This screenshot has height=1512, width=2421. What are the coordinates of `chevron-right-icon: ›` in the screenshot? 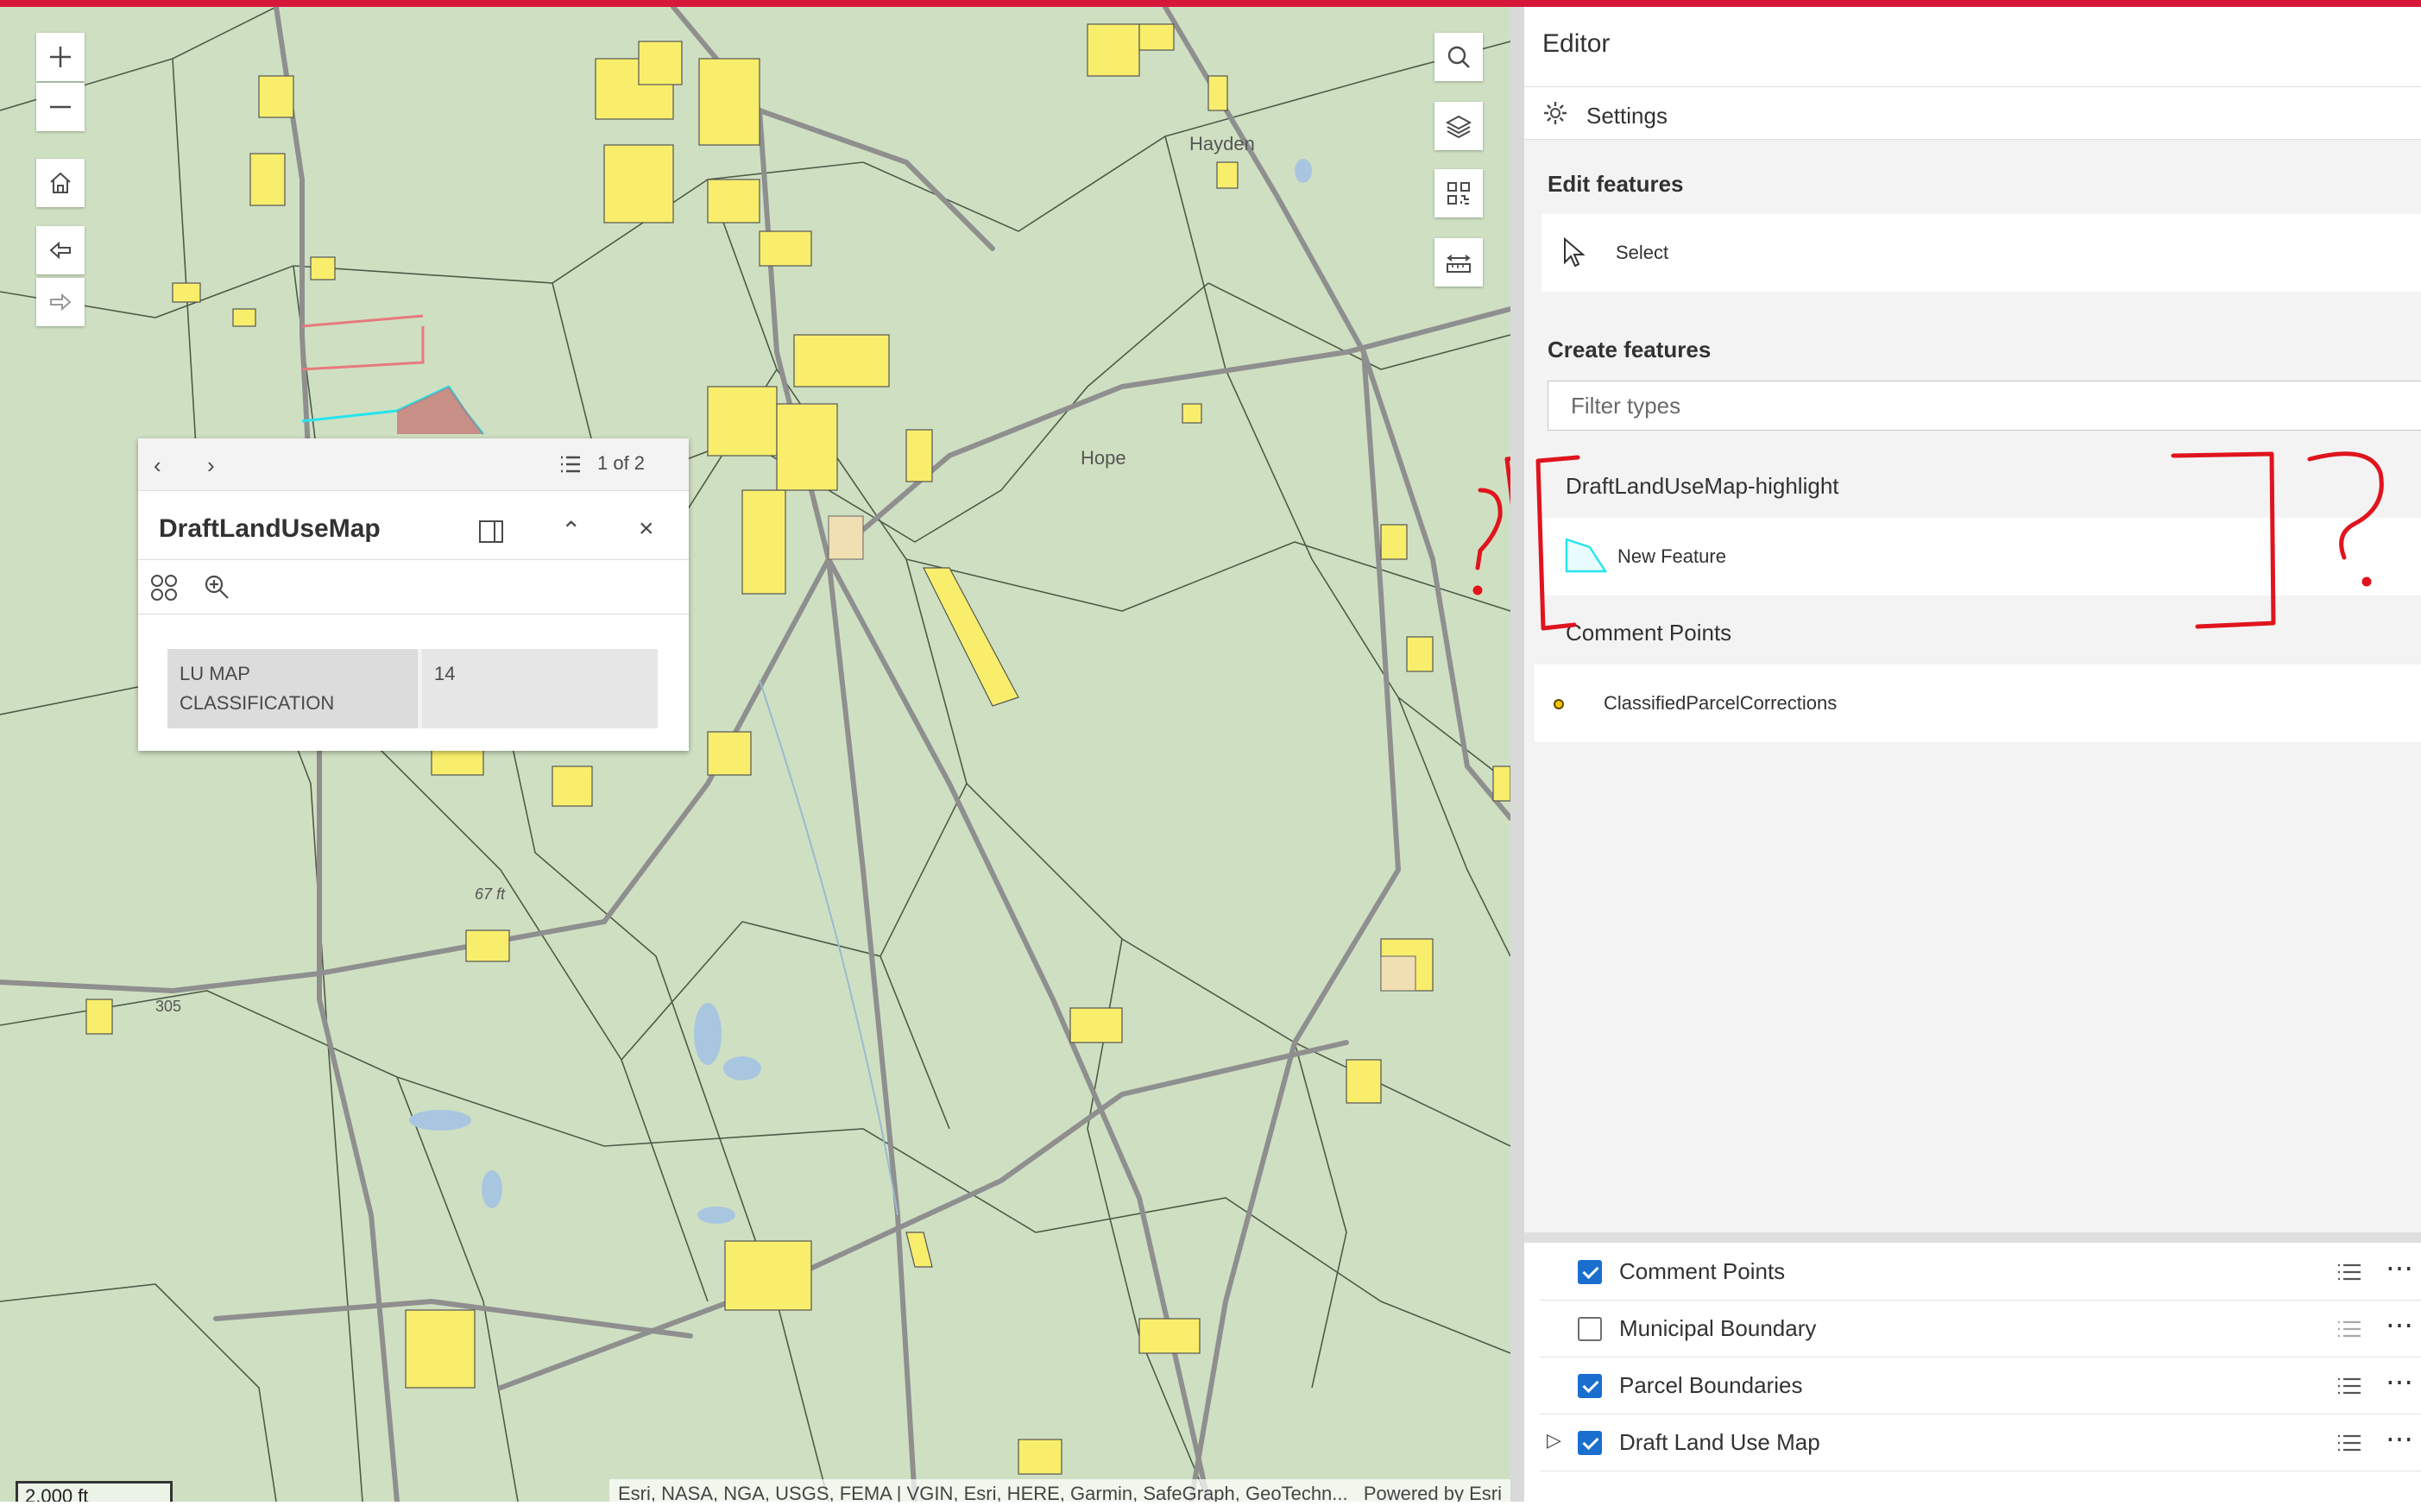 It's located at (211, 465).